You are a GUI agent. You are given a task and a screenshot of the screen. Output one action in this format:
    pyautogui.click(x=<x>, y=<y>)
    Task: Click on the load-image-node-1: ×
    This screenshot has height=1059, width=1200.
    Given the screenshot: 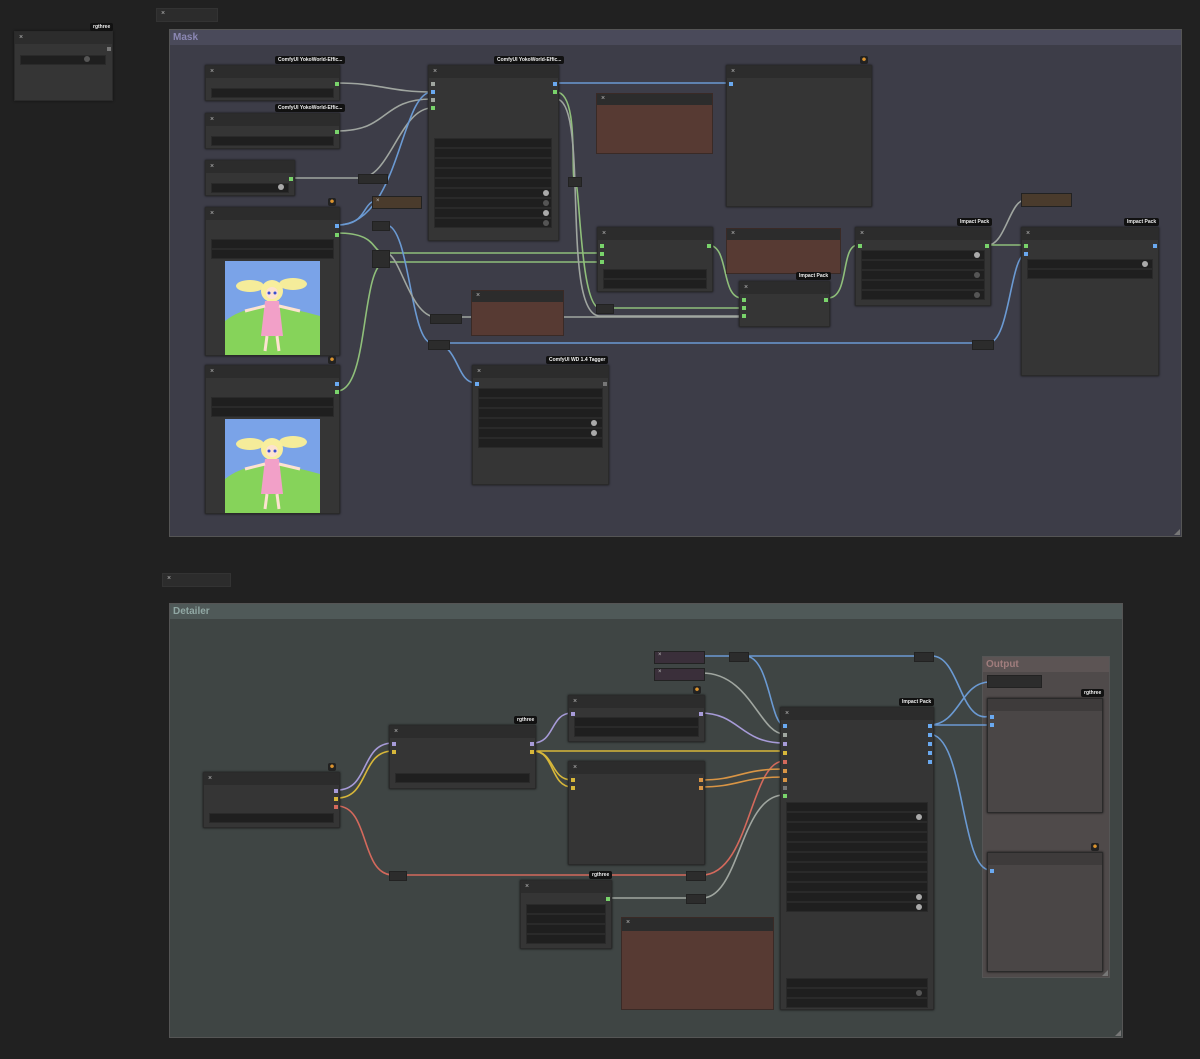 What is the action you would take?
    pyautogui.click(x=272, y=281)
    